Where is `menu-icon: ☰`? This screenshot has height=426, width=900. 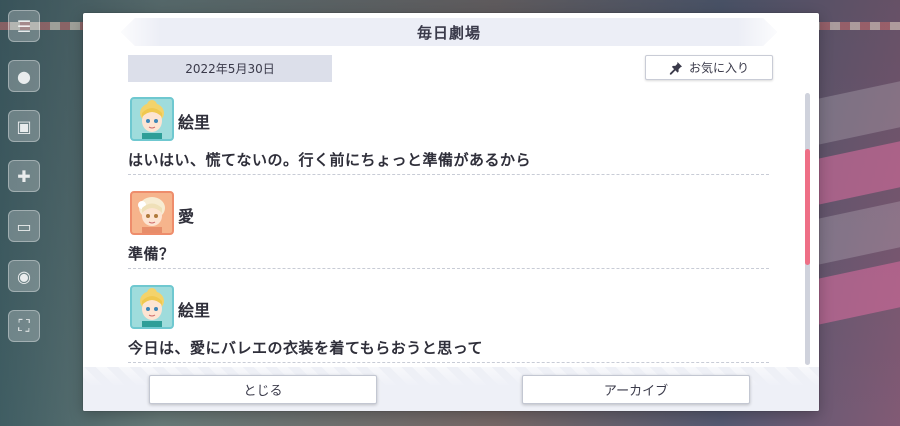
menu-icon: ☰ is located at coordinates (24, 26).